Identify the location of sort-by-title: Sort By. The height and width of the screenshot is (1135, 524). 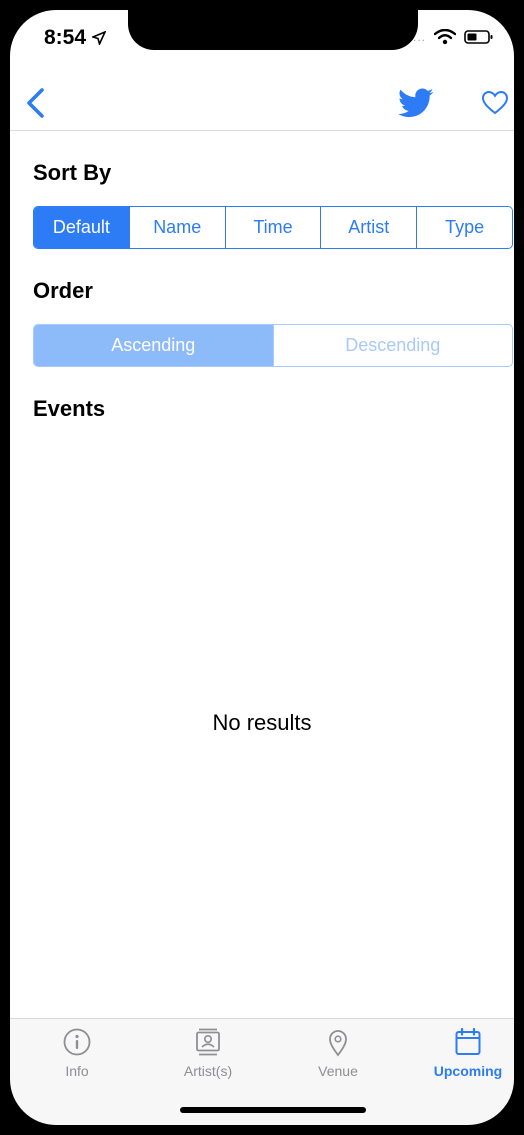
(72, 172).